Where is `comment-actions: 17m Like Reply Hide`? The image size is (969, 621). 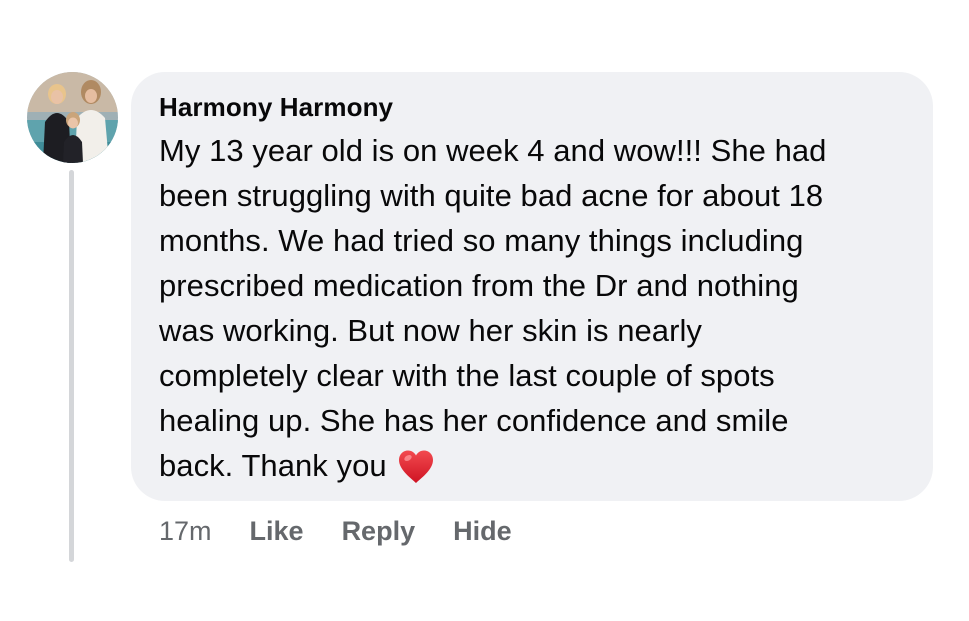
comment-actions: 17m Like Reply Hide is located at coordinates (335, 531).